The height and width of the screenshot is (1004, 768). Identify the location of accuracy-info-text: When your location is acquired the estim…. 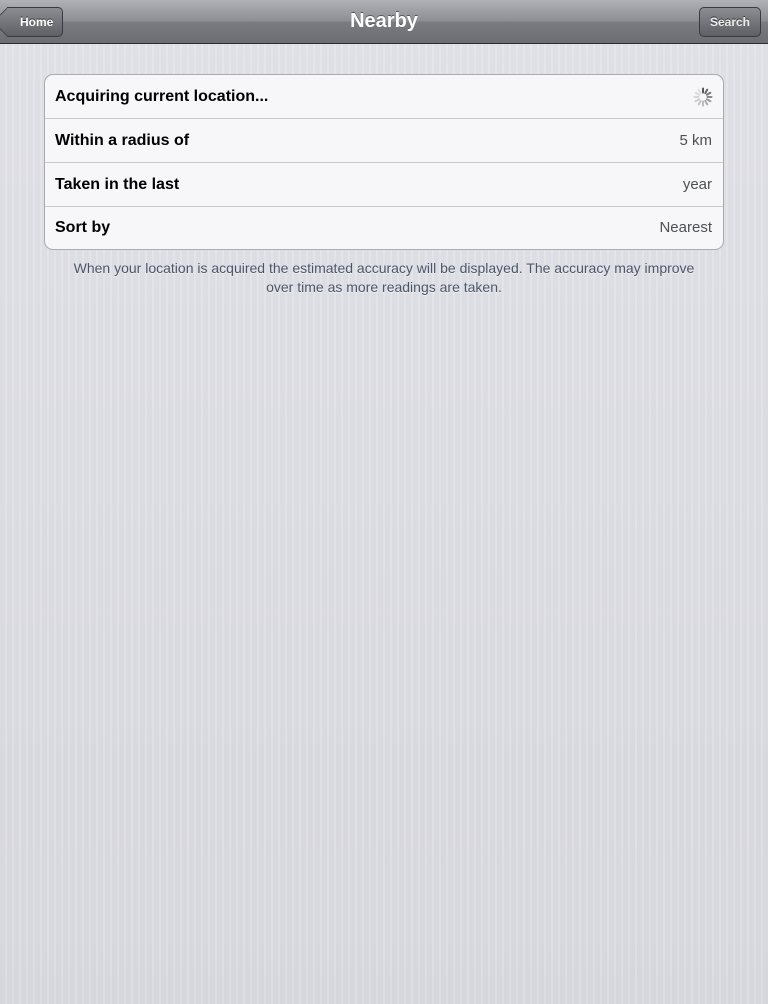
(384, 277).